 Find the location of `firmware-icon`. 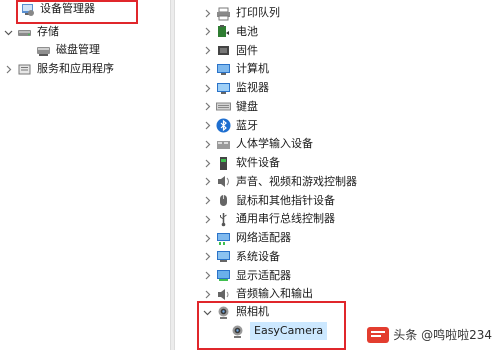

firmware-icon is located at coordinates (223, 50).